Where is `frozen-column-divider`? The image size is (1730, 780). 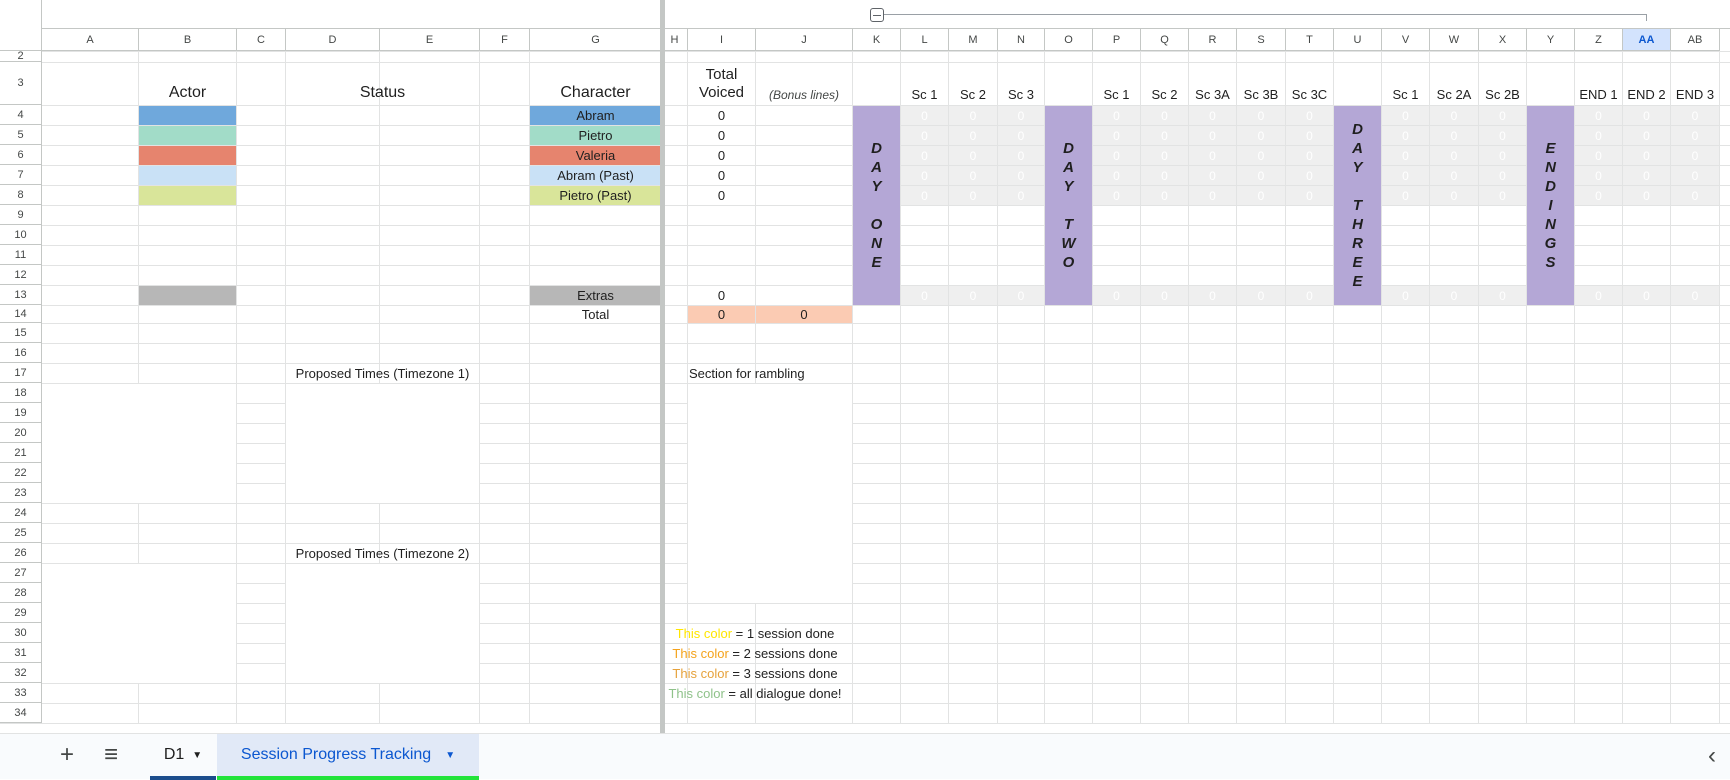 frozen-column-divider is located at coordinates (662, 366).